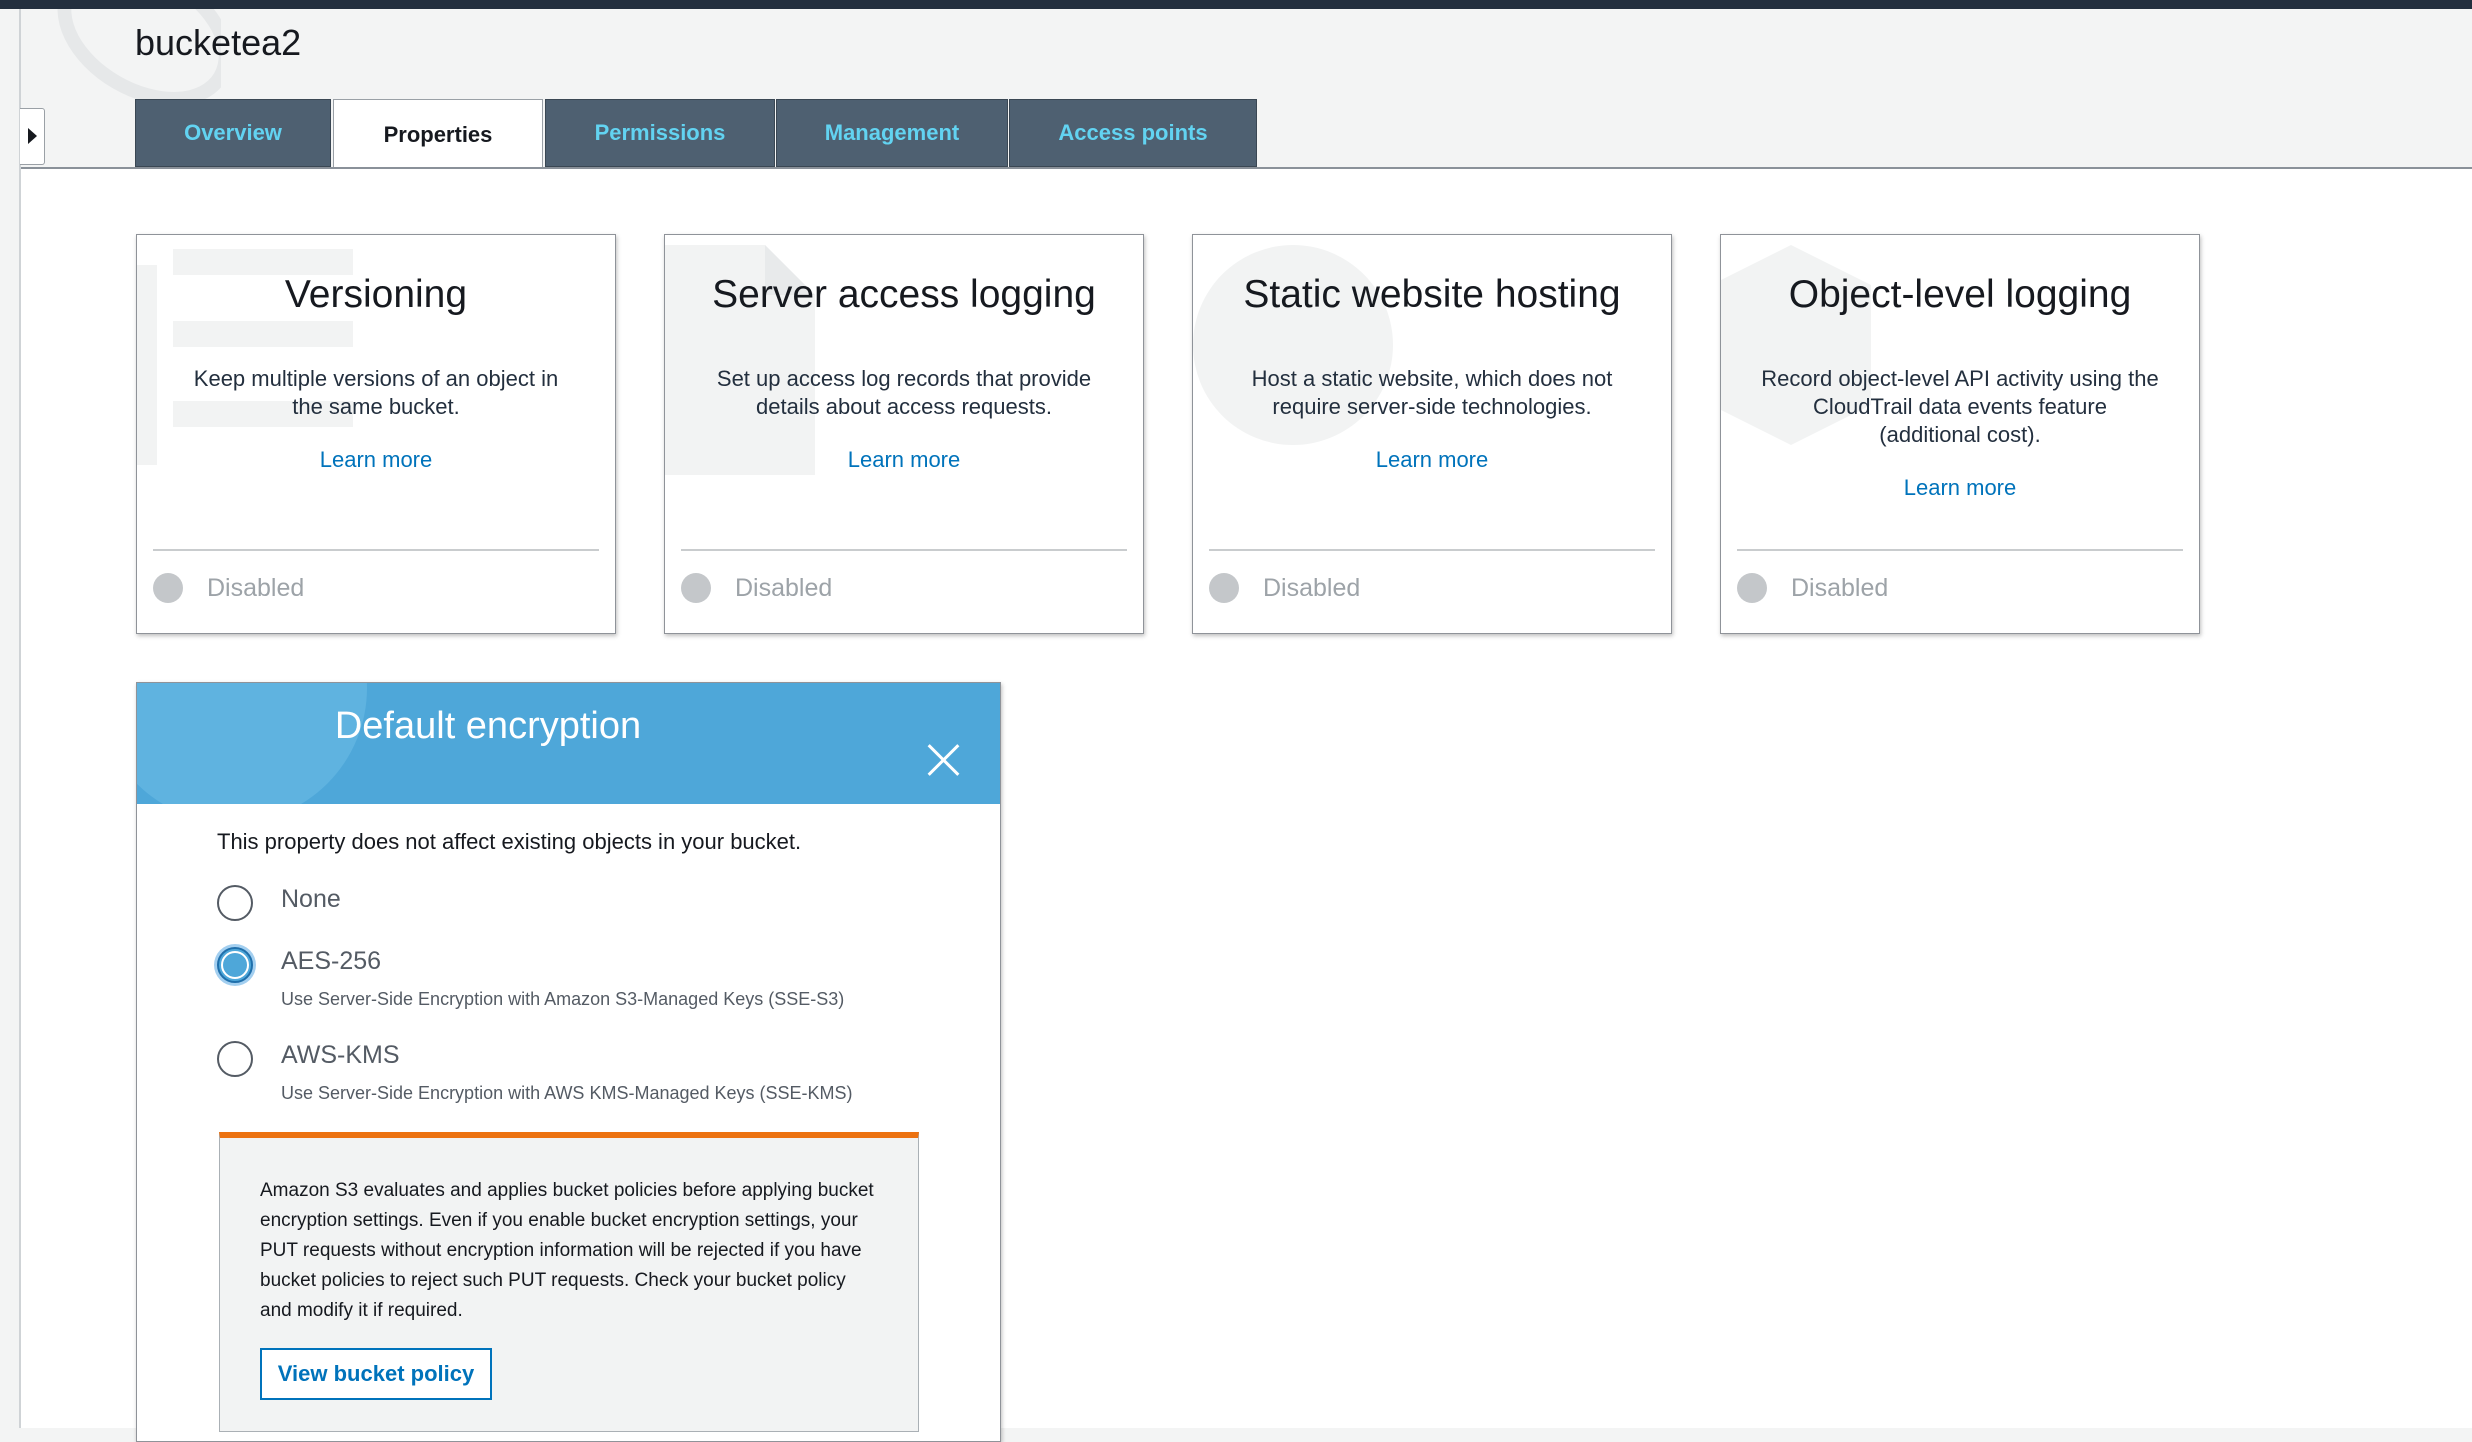 The height and width of the screenshot is (1442, 2472). I want to click on top-navigation-bar, so click(1236, 4).